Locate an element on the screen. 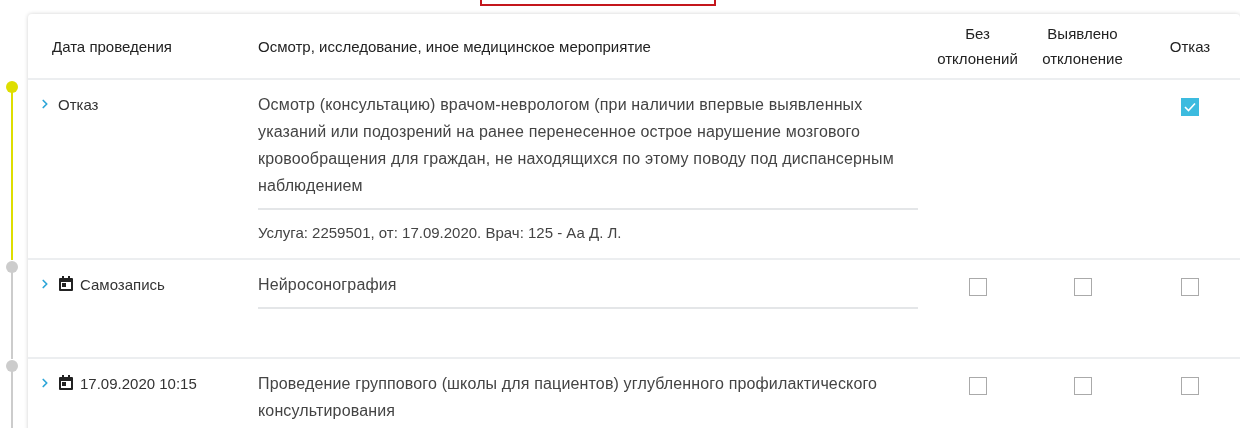  row-date: Отказ is located at coordinates (78, 105).